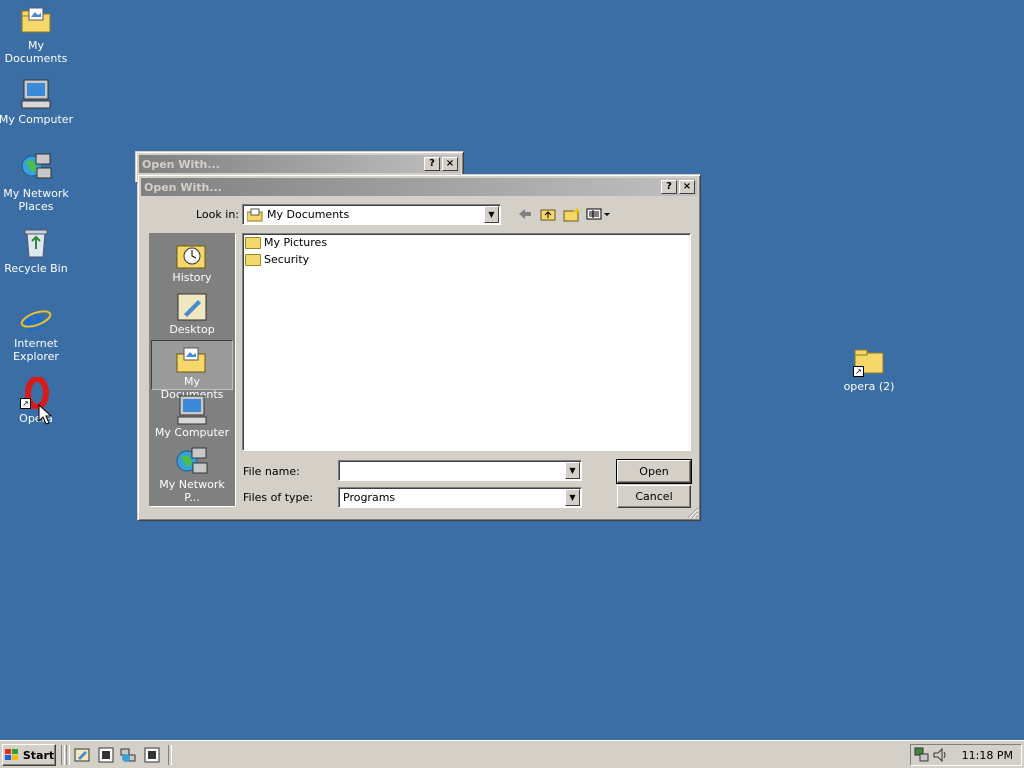 The image size is (1024, 768). What do you see at coordinates (255, 215) in the screenshot?
I see `my-documents-small-icon` at bounding box center [255, 215].